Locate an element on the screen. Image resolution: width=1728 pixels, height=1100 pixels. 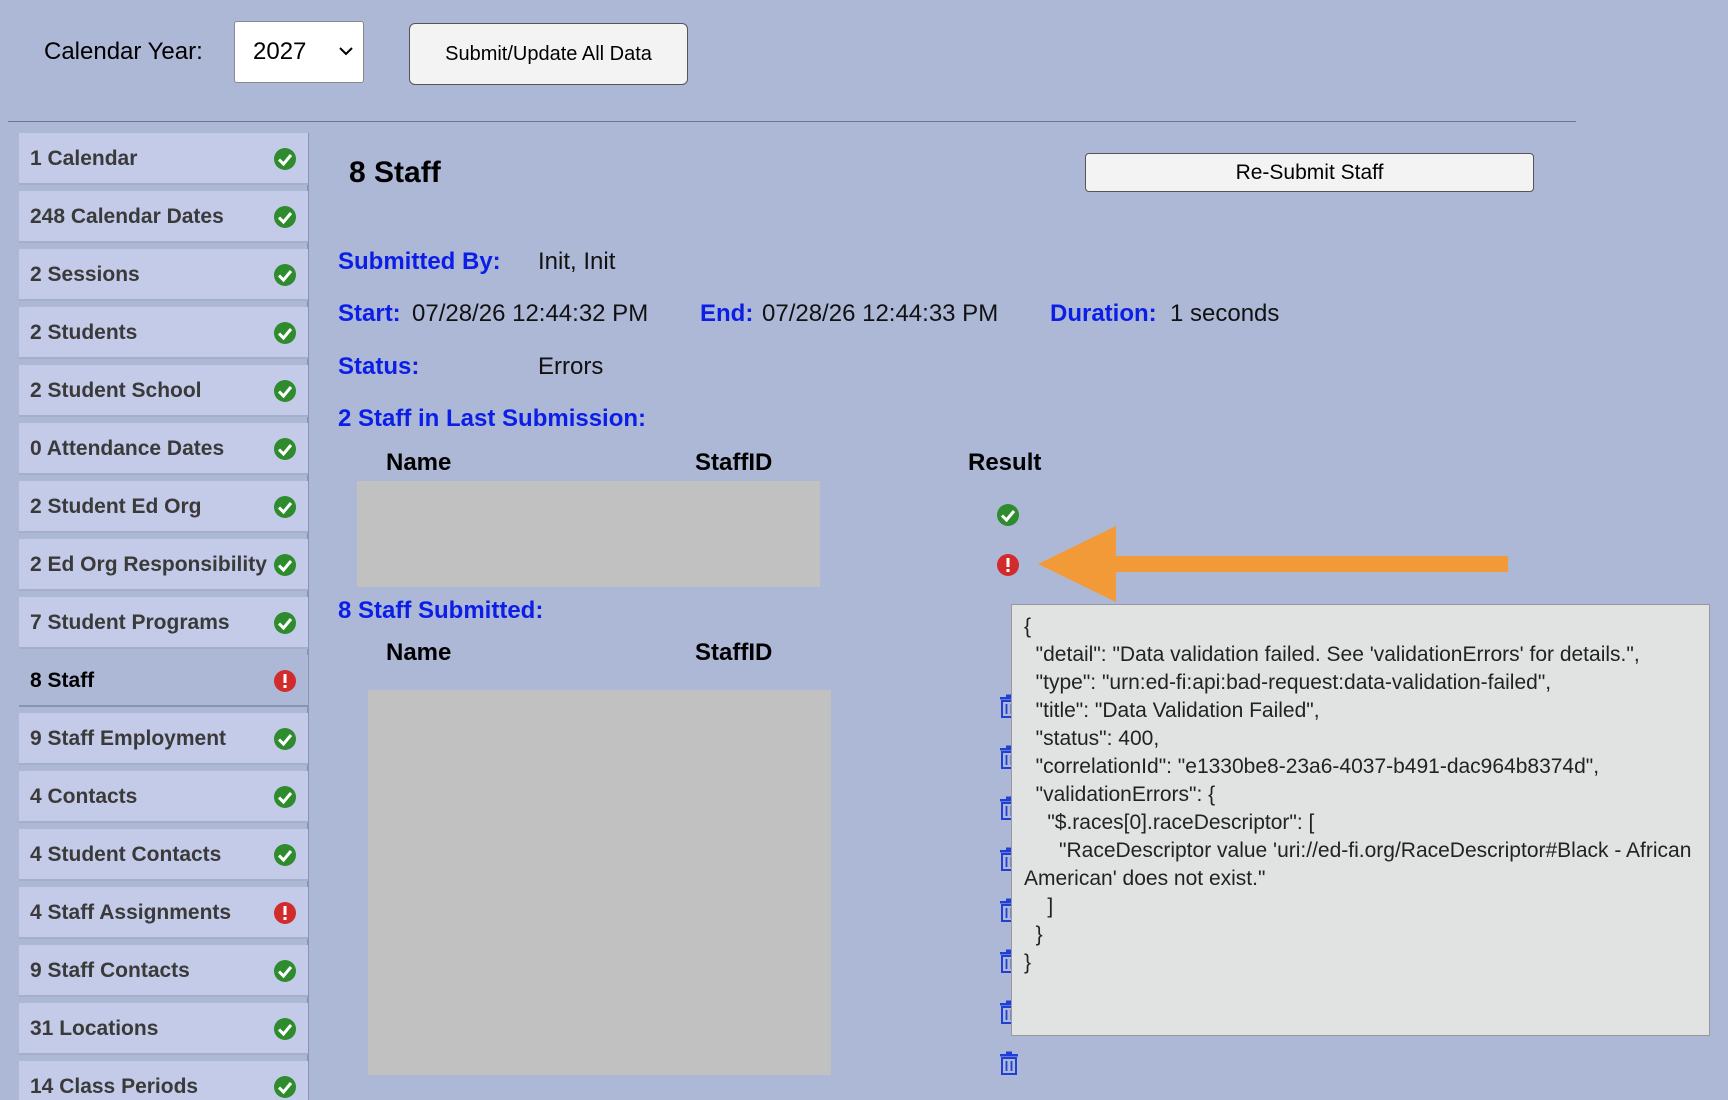
sidebar-item-label: 1 Calendar is located at coordinates (84, 158).